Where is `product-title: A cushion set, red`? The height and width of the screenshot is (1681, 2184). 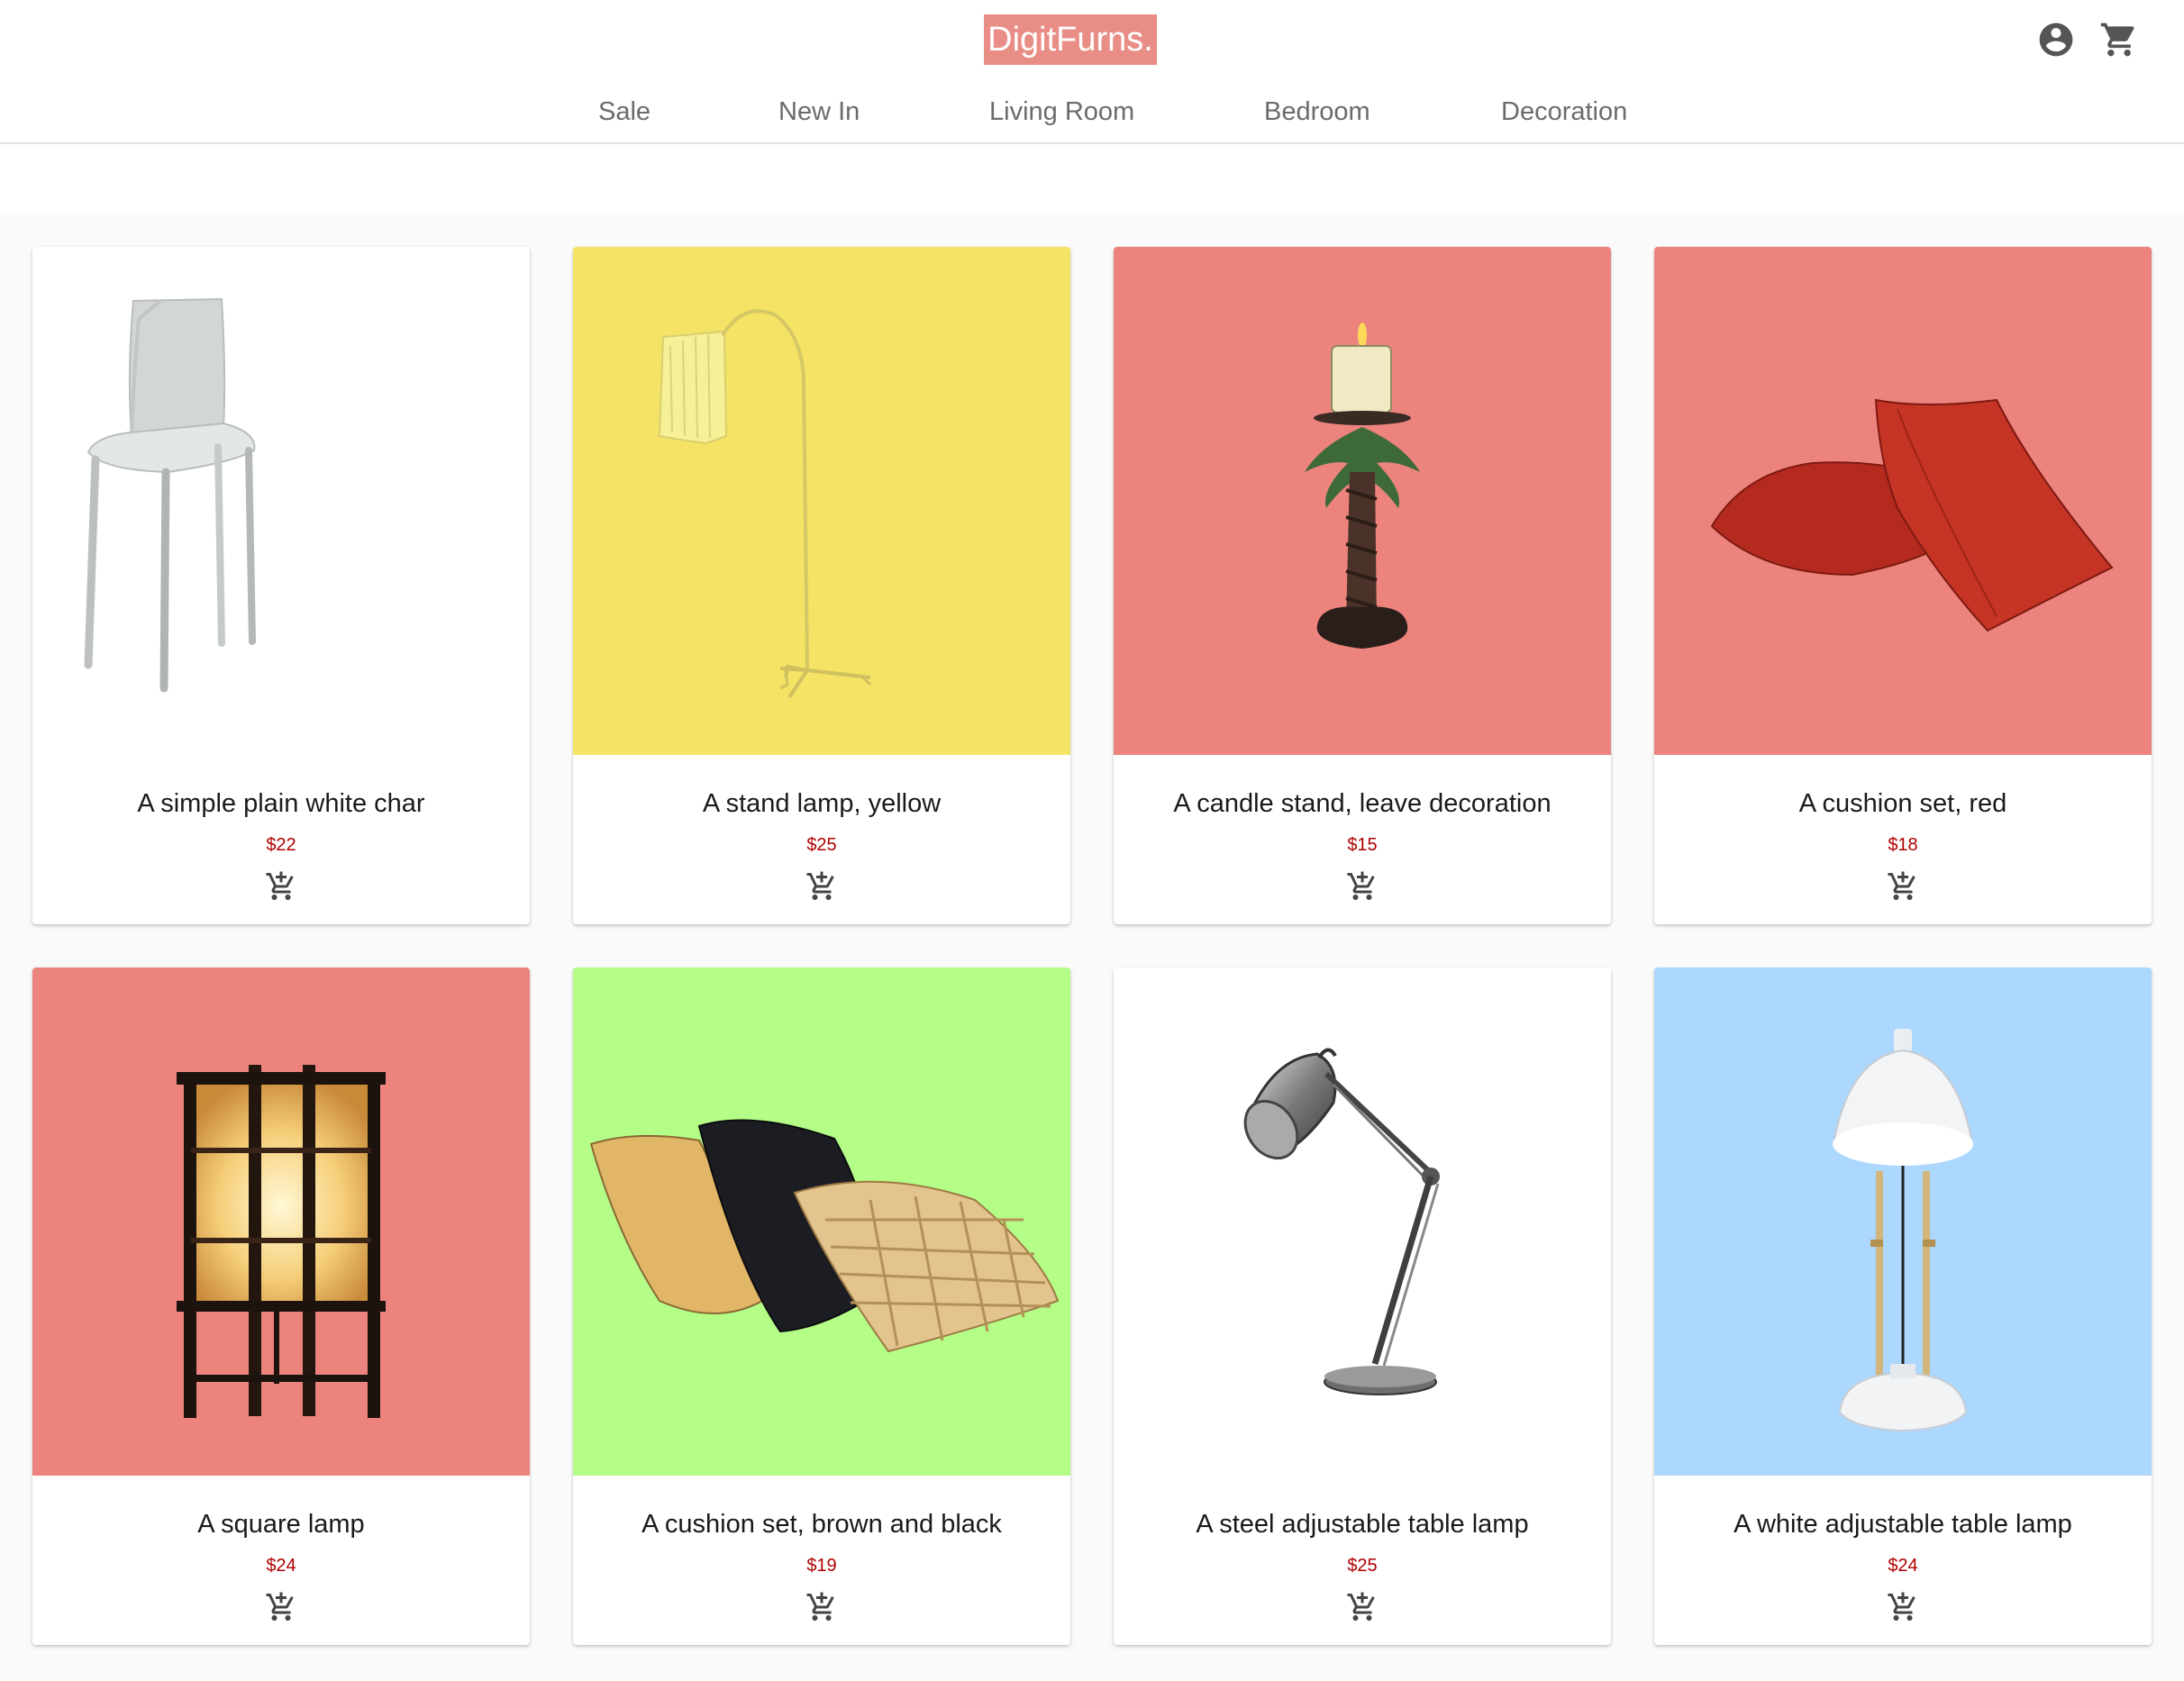
product-title: A cushion set, red is located at coordinates (1903, 804).